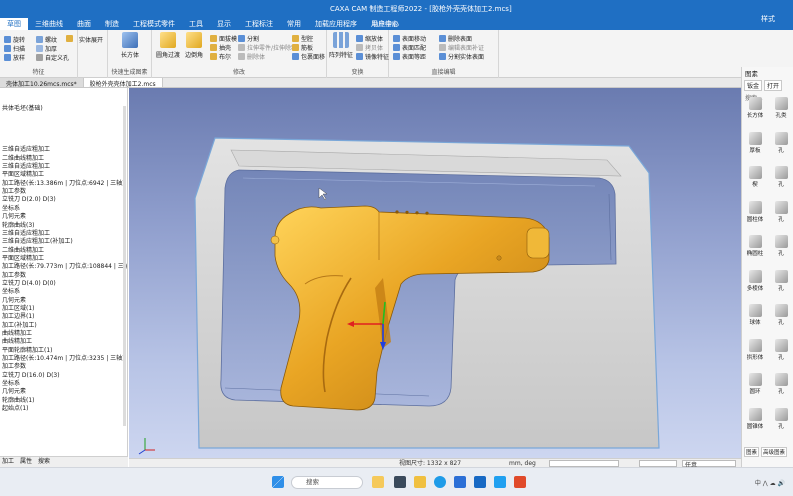 This screenshot has width=793, height=496. Describe the element at coordinates (752, 452) in the screenshot. I see `tab-primitives: 图素` at that location.